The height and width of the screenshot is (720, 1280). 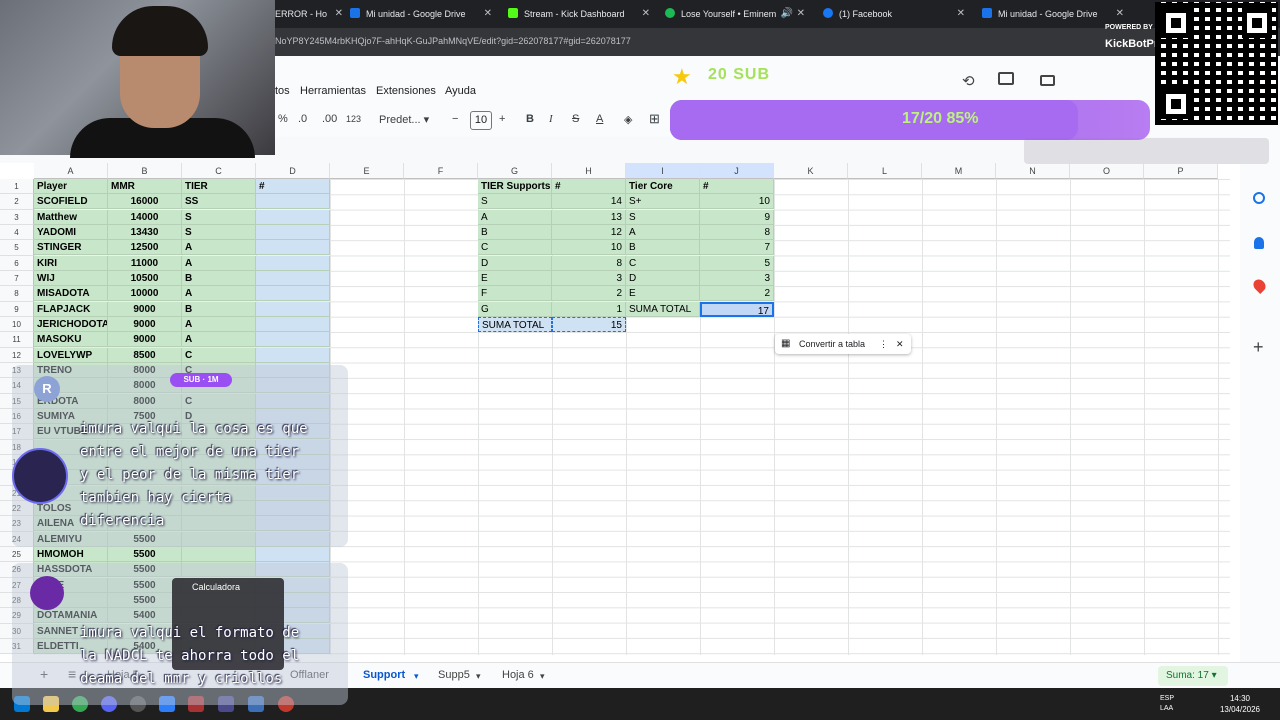 I want to click on row-header: 11, so click(x=17, y=340).